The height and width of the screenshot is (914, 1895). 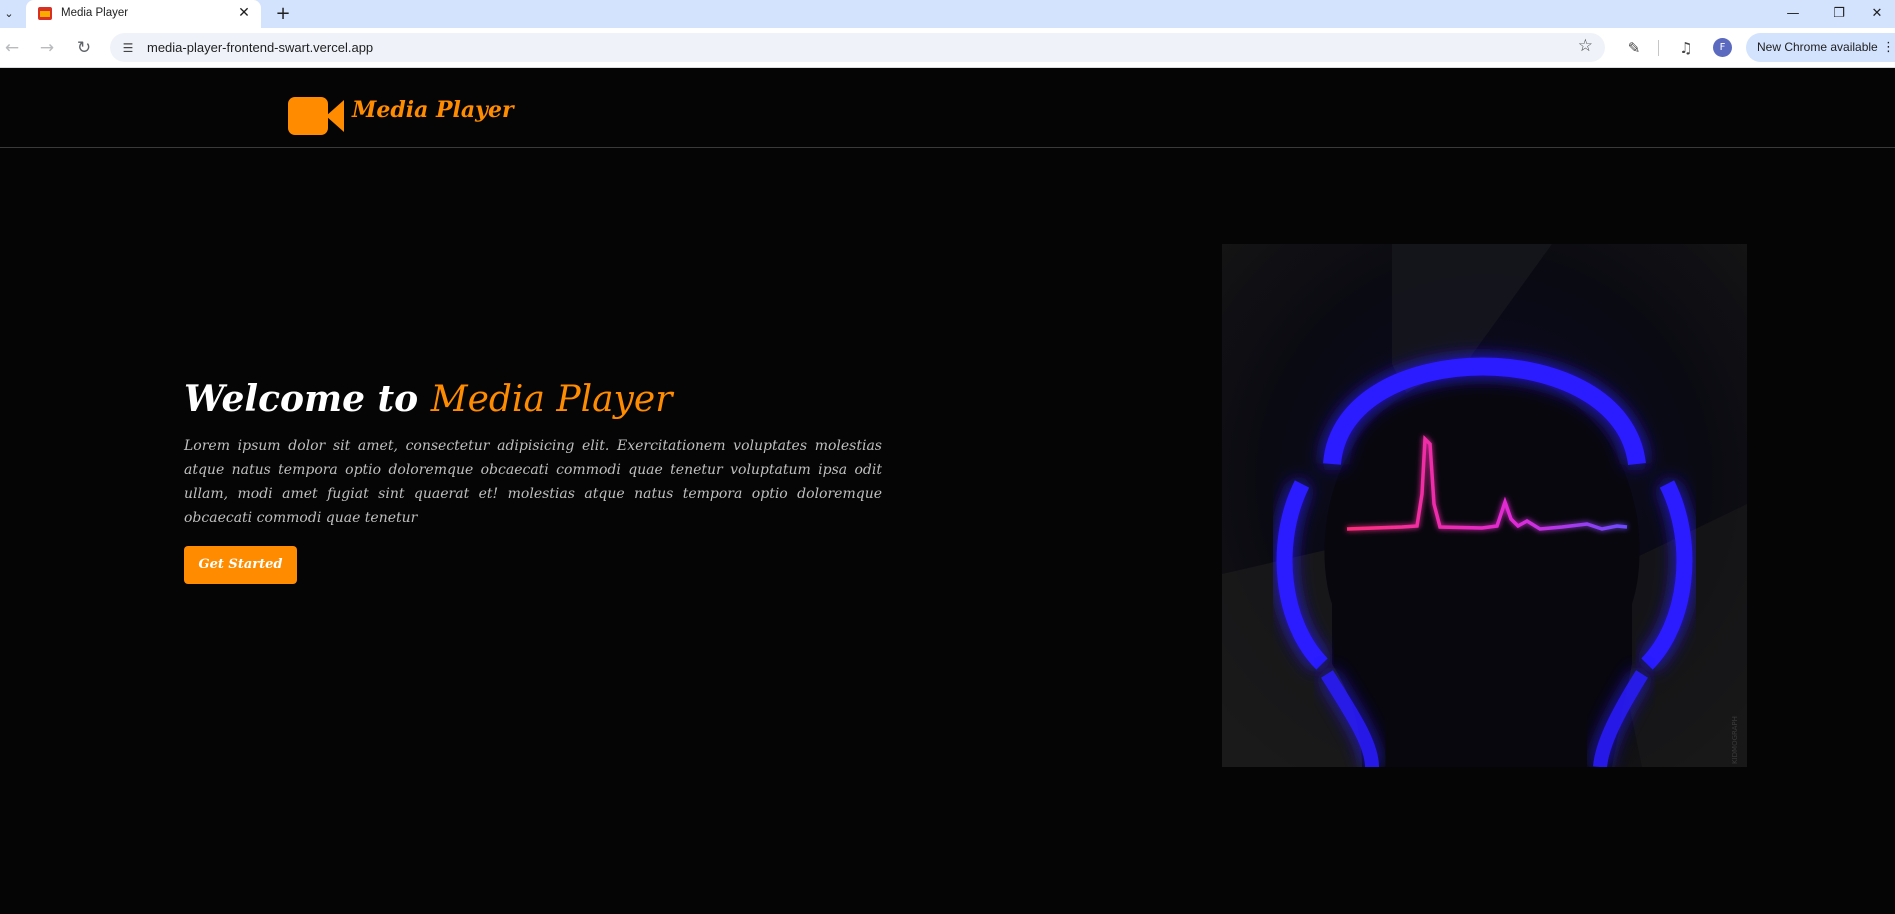 I want to click on url-text: media-player-frontend-swart.vercel.app, so click(x=260, y=47).